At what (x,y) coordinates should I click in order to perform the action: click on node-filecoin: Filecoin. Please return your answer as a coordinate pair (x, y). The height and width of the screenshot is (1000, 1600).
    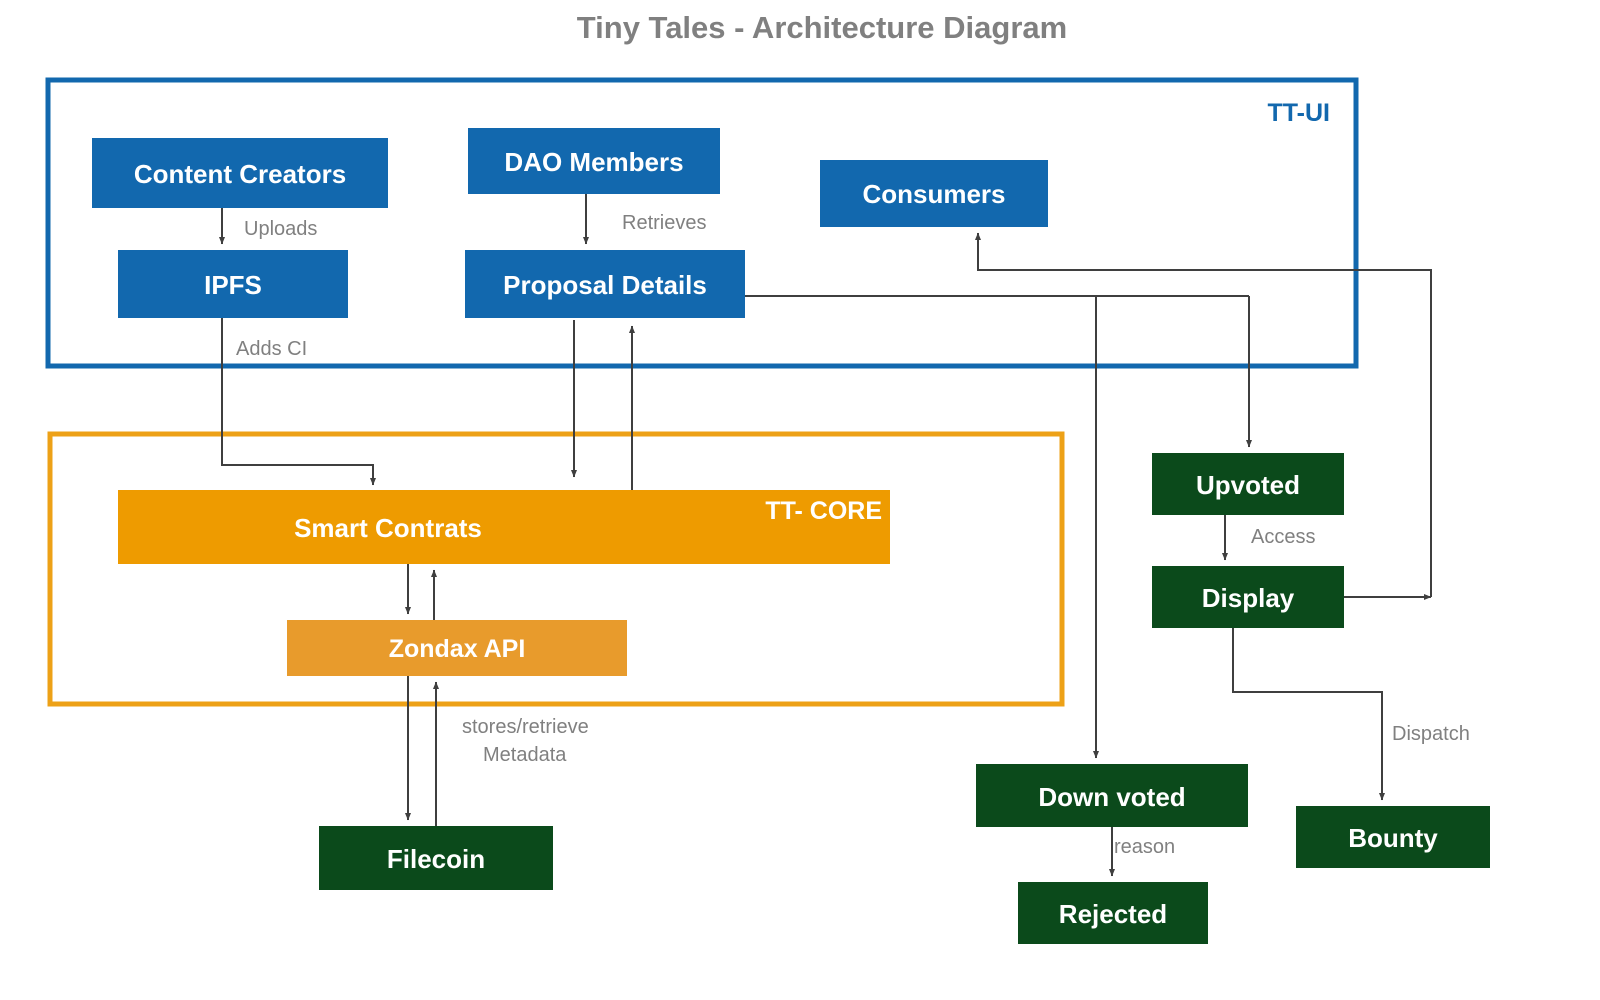
    Looking at the image, I should click on (436, 858).